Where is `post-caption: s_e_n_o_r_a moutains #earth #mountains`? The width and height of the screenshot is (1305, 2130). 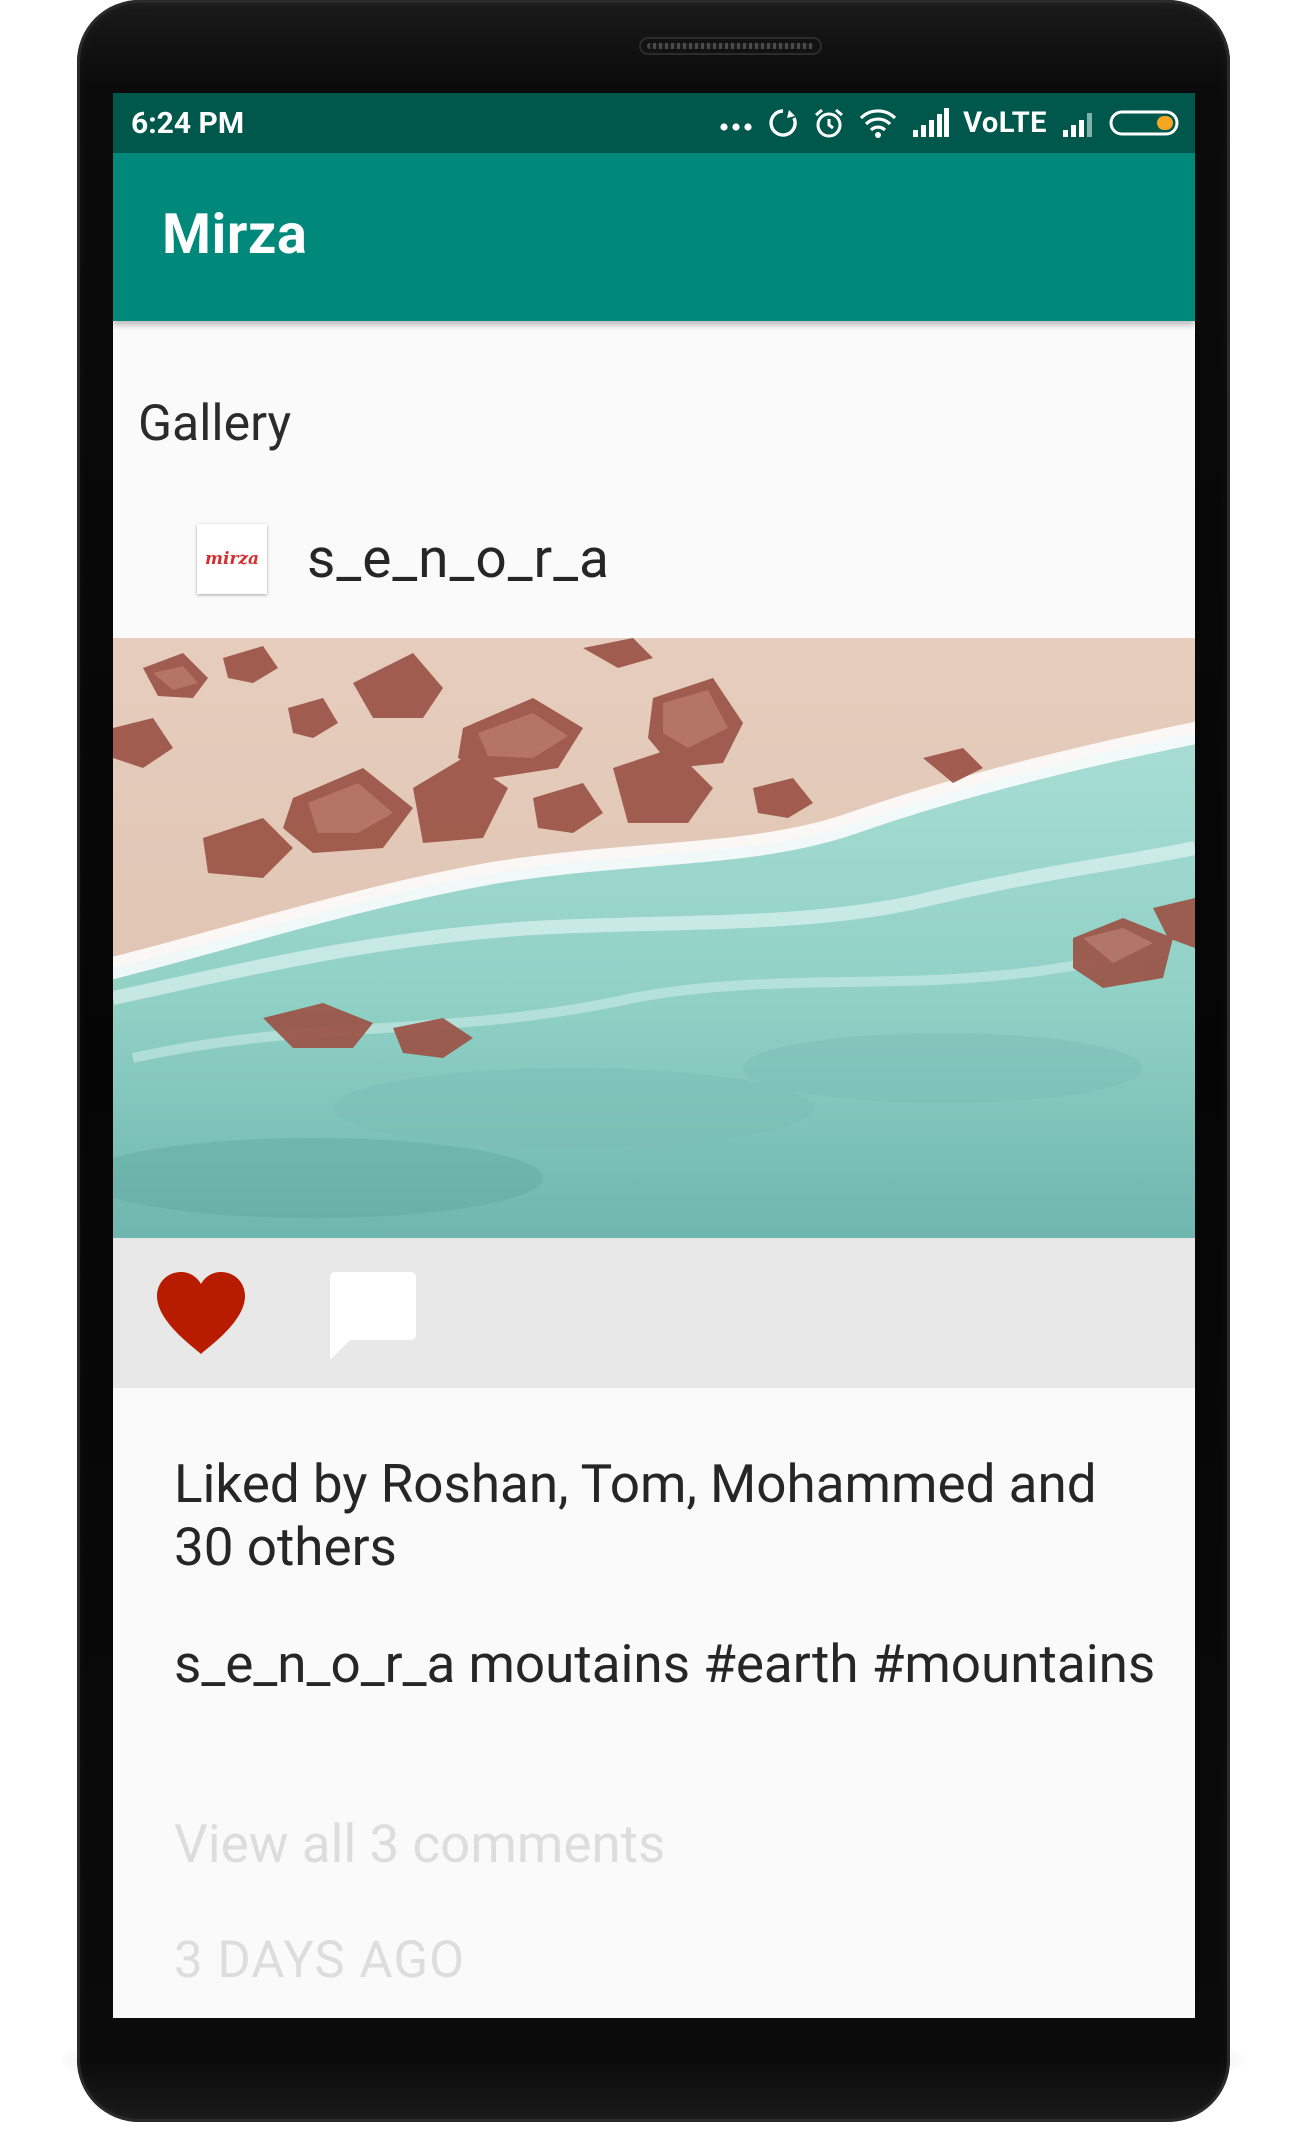 post-caption: s_e_n_o_r_a moutains #earth #mountains is located at coordinates (665, 1664).